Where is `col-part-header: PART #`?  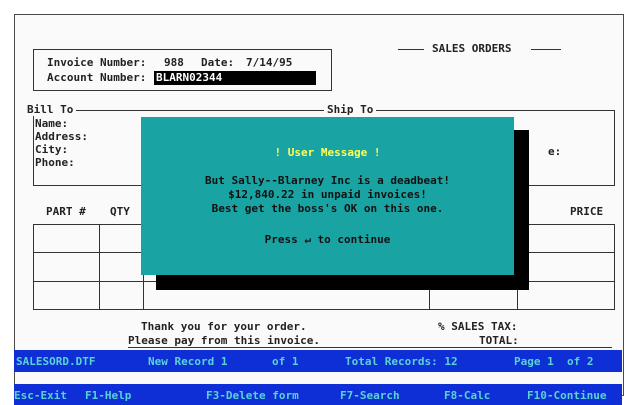 col-part-header: PART # is located at coordinates (66, 211).